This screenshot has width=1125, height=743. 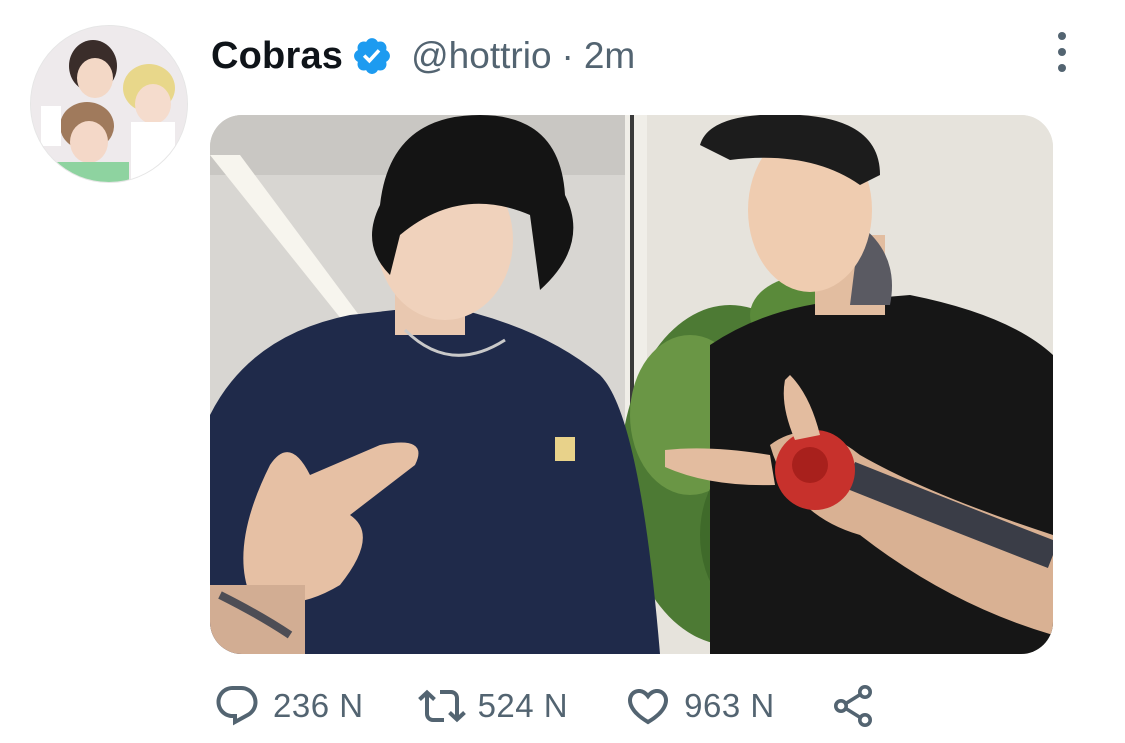 I want to click on reply-button: 236 N, so click(x=288, y=706).